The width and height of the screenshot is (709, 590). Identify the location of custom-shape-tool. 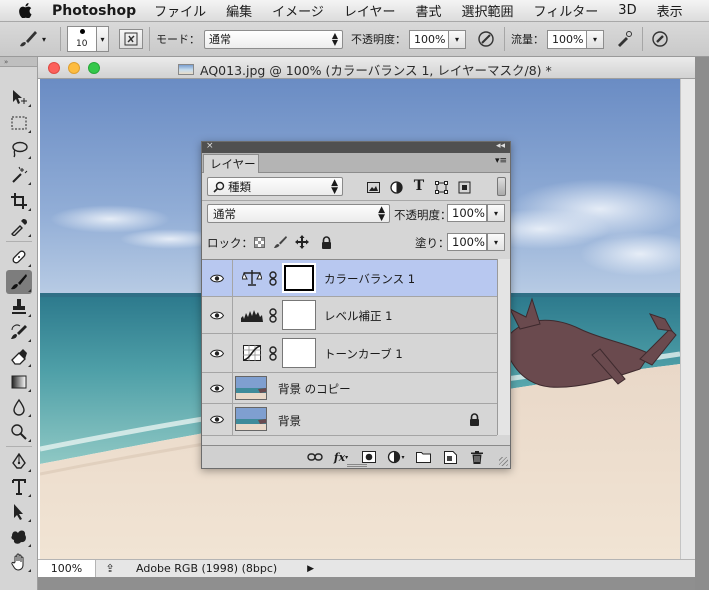
(19, 537).